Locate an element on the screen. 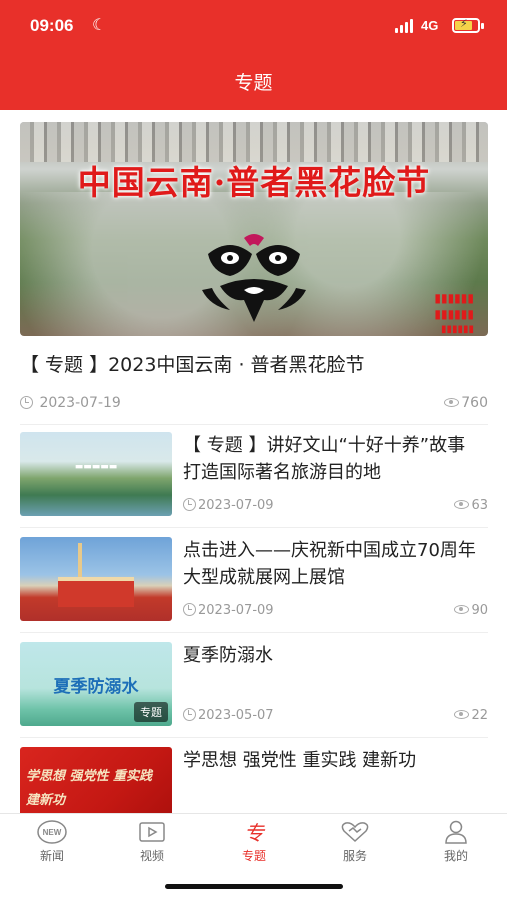 This screenshot has width=507, height=900. item-thumbnail is located at coordinates (96, 579).